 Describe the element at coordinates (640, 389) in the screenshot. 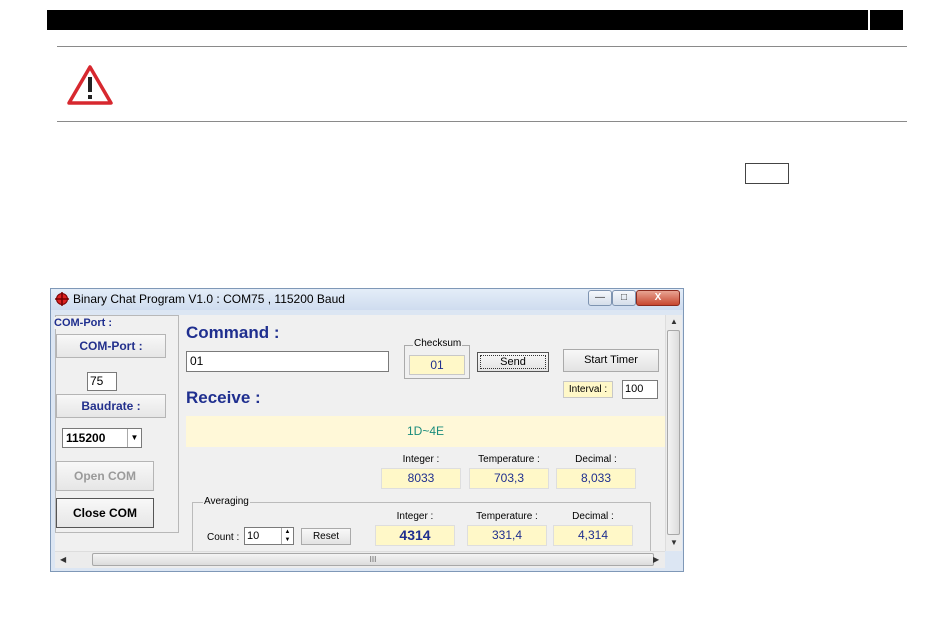

I see `interval-input: 100` at that location.